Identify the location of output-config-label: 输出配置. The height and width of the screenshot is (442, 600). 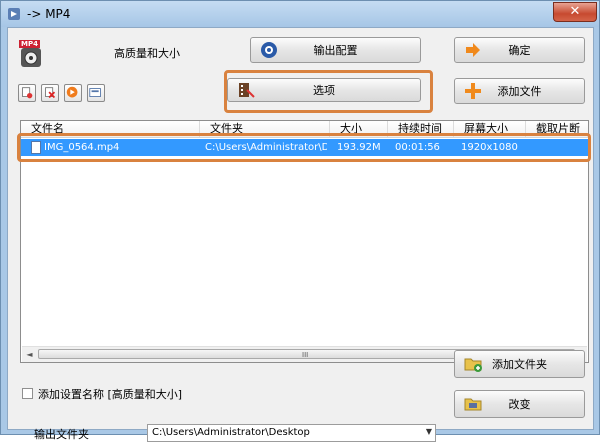
(335, 50).